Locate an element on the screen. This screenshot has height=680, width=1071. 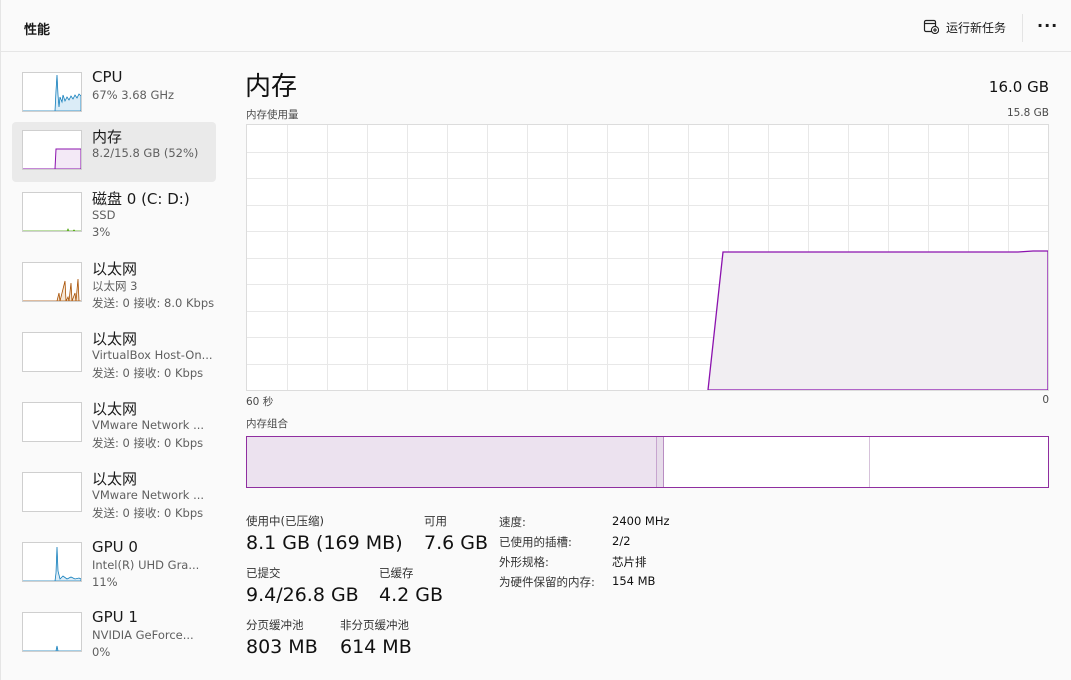
cached-label: 已缓存 is located at coordinates (396, 573).